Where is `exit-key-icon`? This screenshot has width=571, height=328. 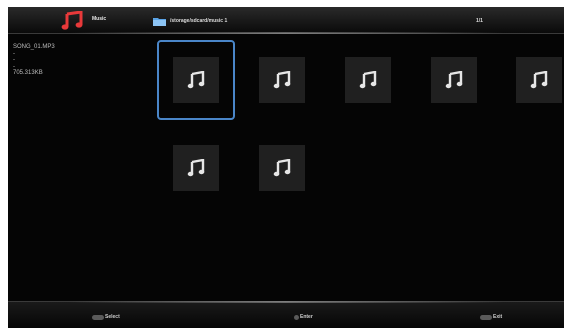 exit-key-icon is located at coordinates (486, 317).